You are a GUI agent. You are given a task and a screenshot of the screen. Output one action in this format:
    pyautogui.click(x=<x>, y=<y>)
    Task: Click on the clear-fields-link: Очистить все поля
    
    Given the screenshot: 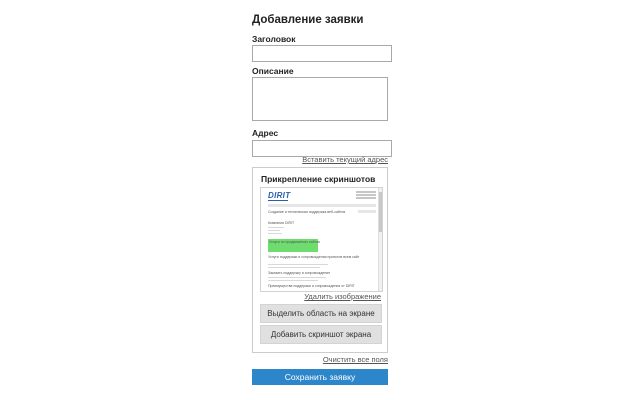 What is the action you would take?
    pyautogui.click(x=355, y=359)
    